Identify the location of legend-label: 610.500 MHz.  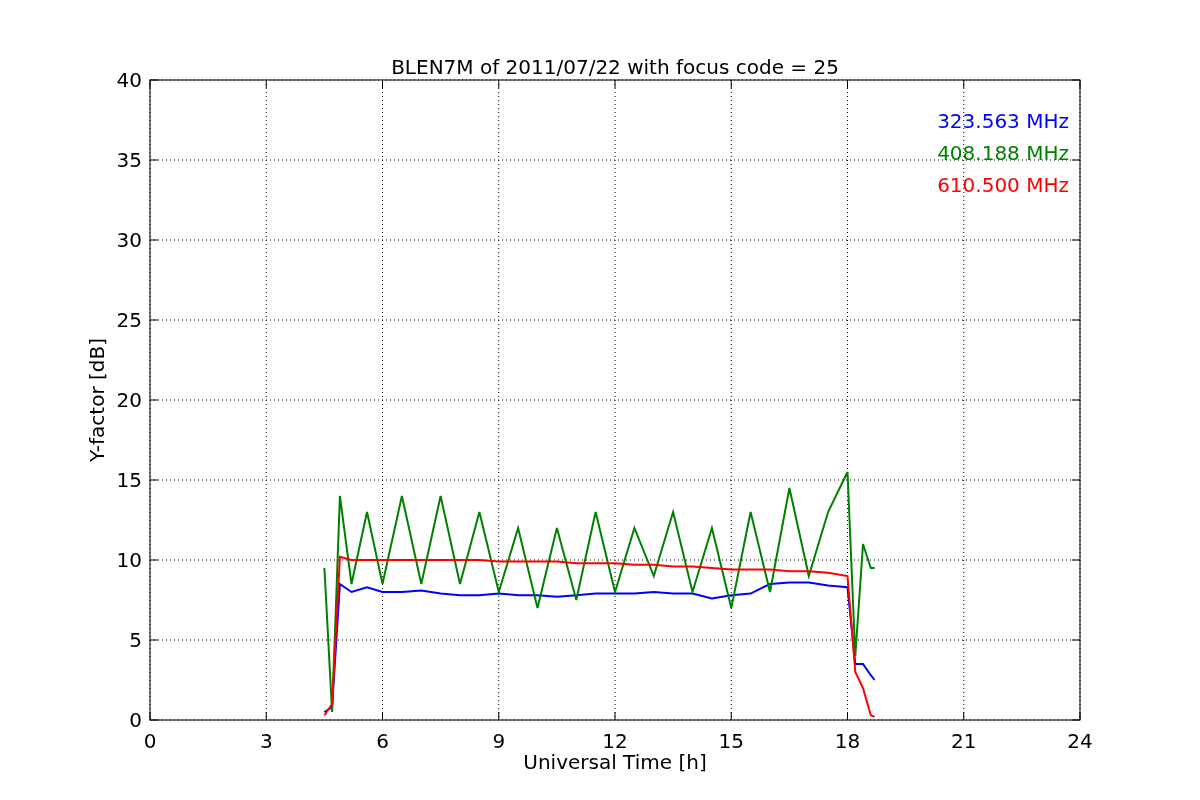
(1003, 185).